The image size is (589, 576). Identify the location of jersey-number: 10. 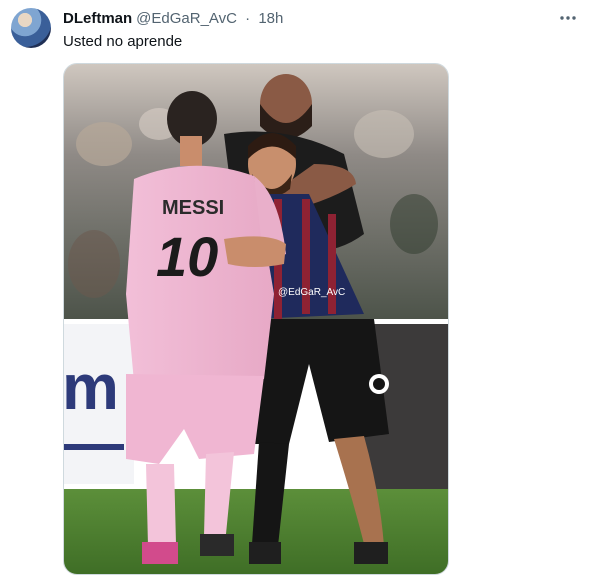
(187, 256).